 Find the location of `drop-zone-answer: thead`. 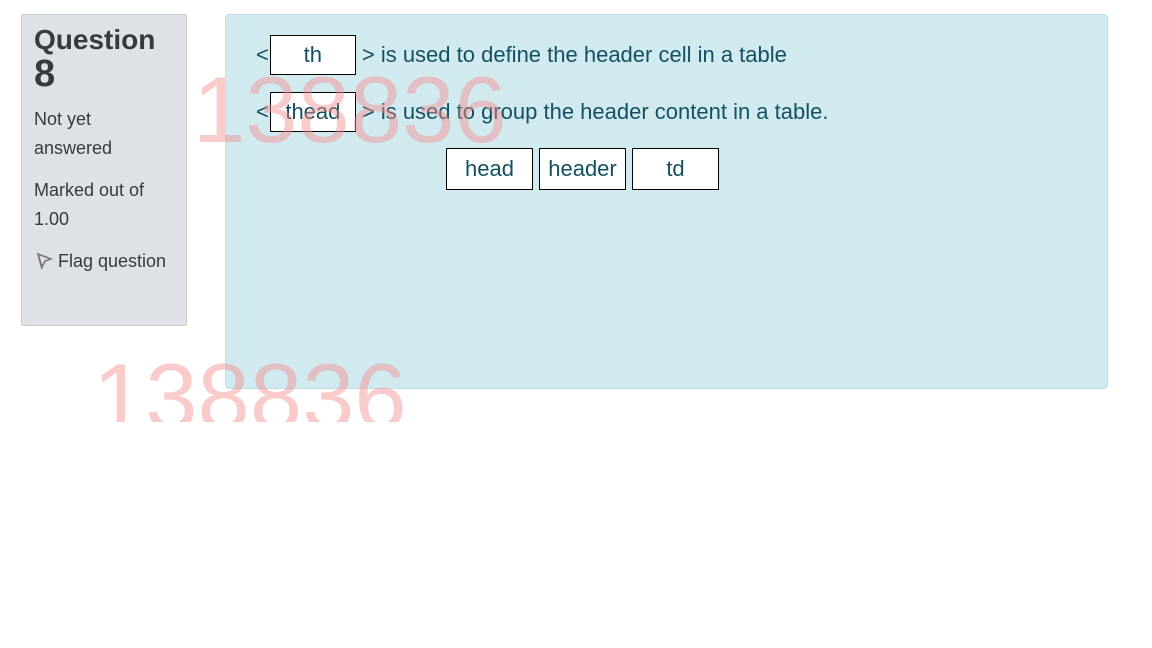

drop-zone-answer: thead is located at coordinates (312, 112).